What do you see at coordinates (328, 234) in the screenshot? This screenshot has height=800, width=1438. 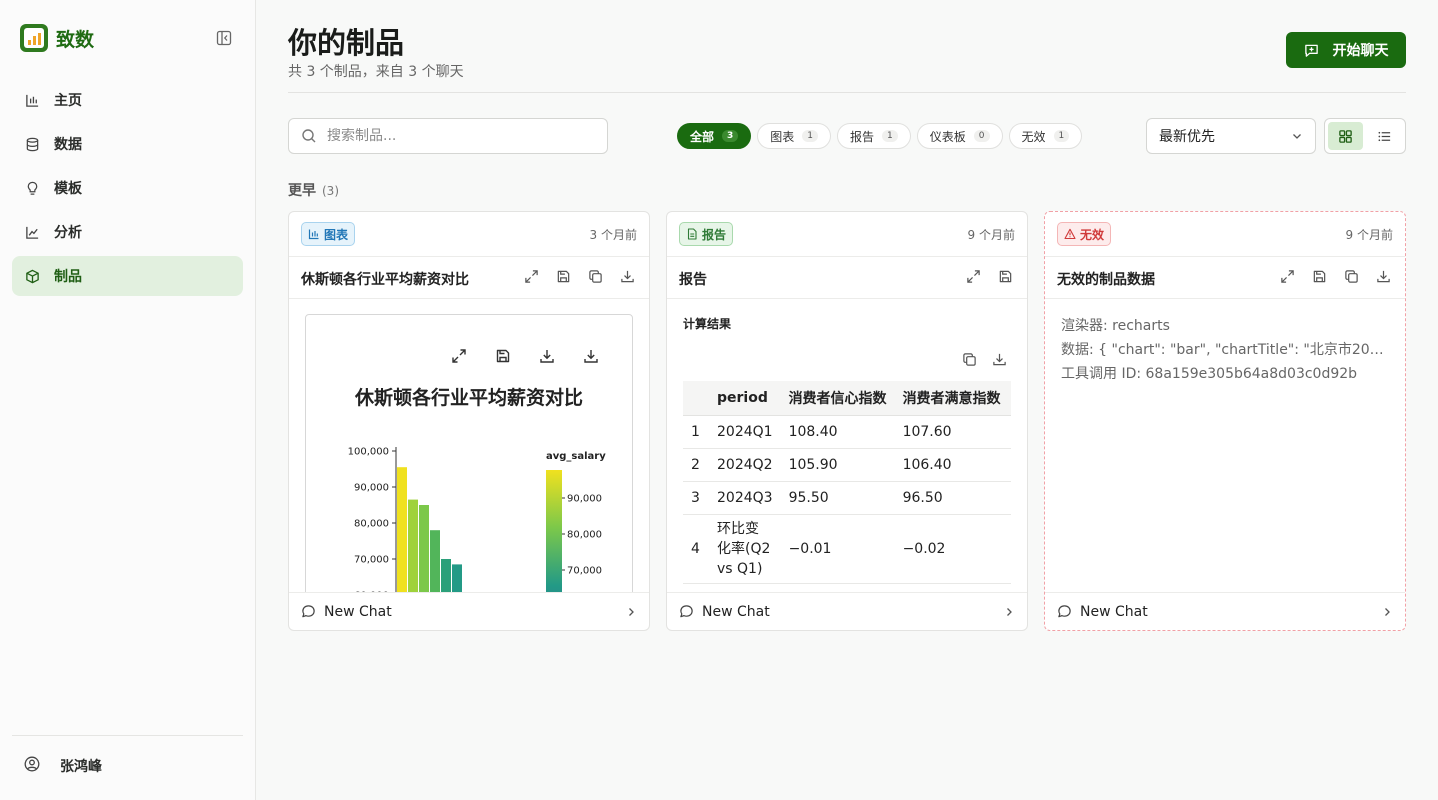 I see `type-badge-chart: 图表` at bounding box center [328, 234].